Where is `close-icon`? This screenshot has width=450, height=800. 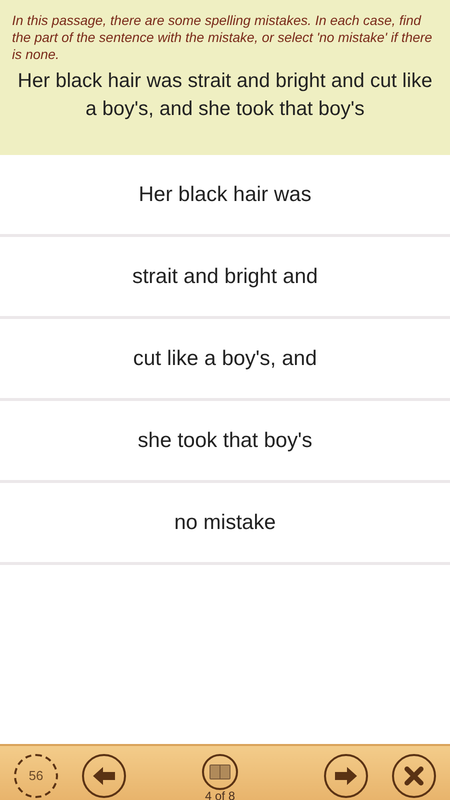
close-icon is located at coordinates (414, 776).